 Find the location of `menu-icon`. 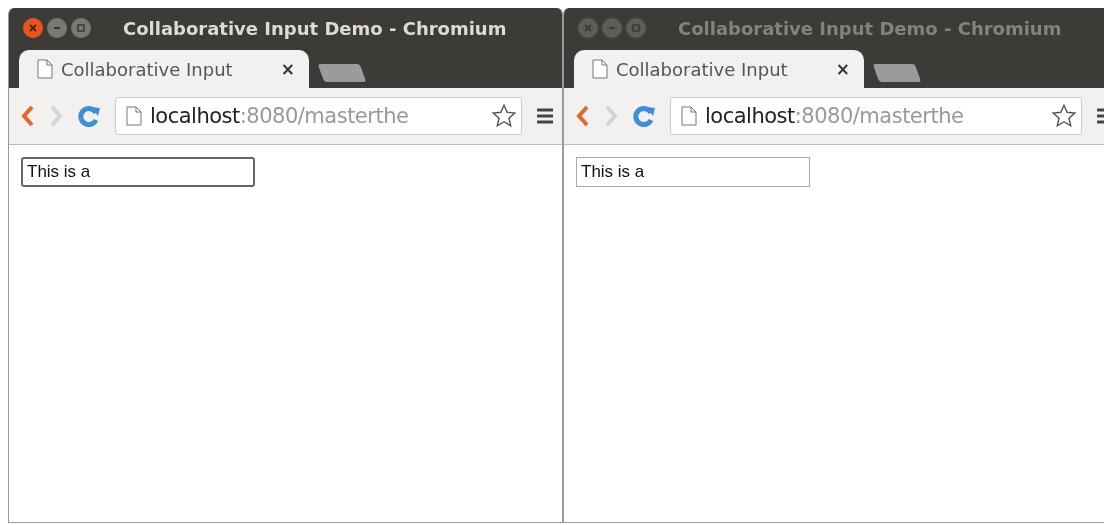

menu-icon is located at coordinates (545, 116).